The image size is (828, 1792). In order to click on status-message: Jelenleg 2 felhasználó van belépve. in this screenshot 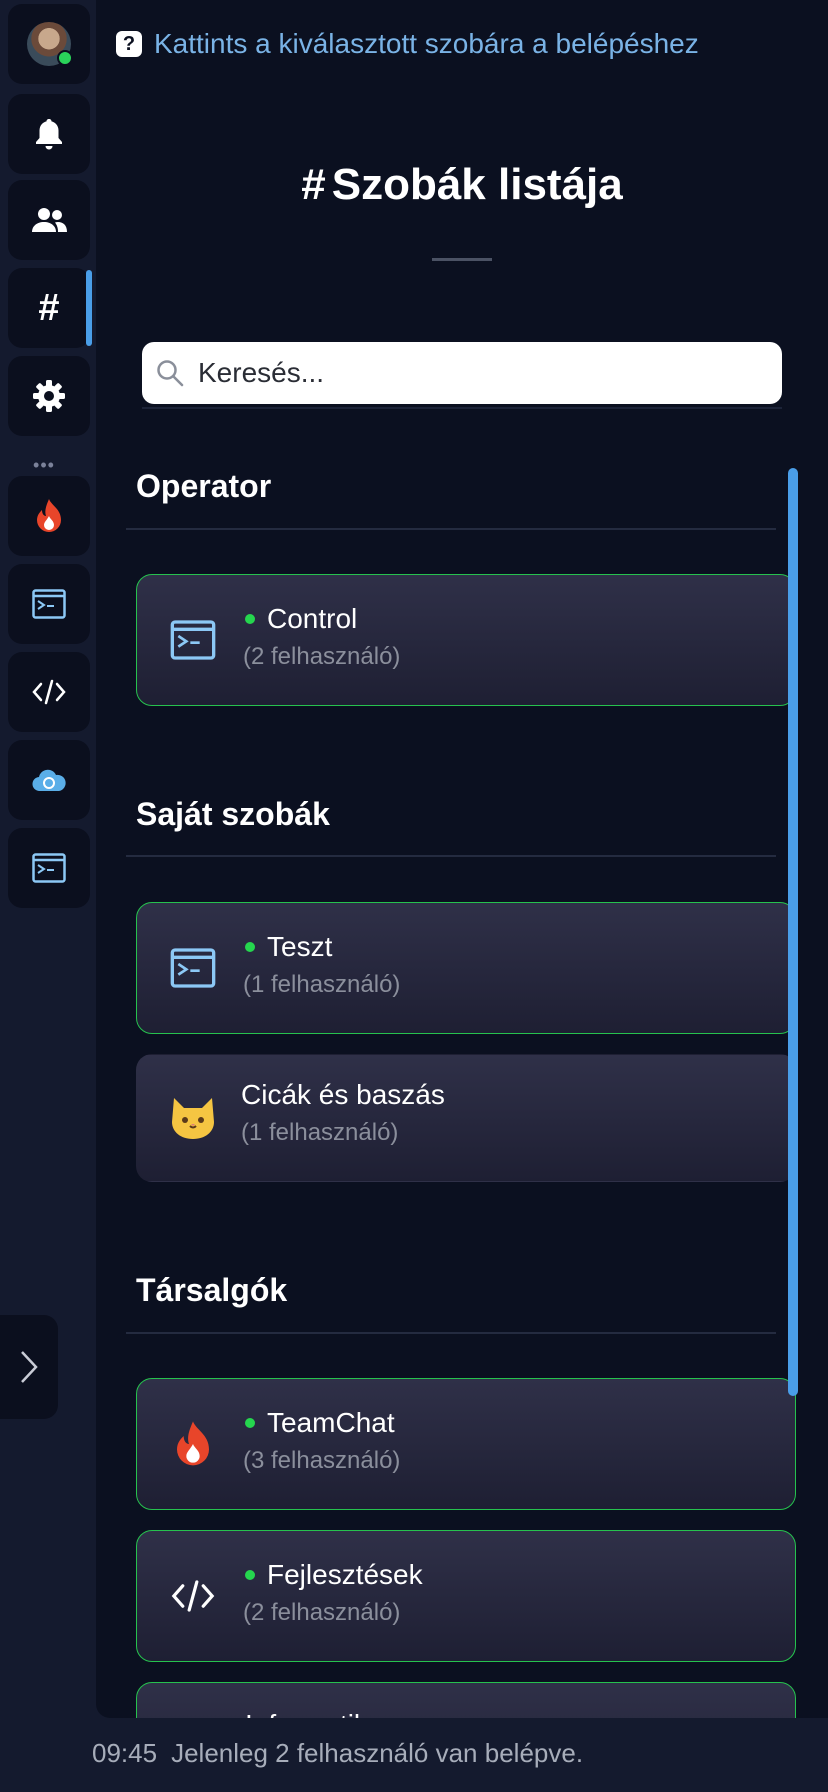, I will do `click(377, 1753)`.